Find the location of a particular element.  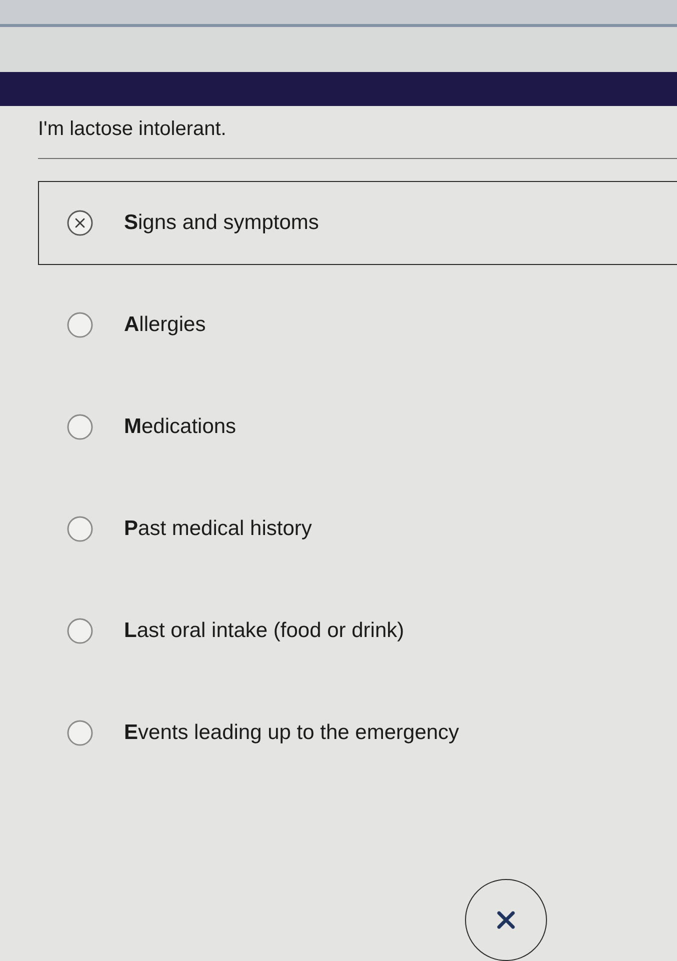

answer-option: Past medical history is located at coordinates (357, 529).